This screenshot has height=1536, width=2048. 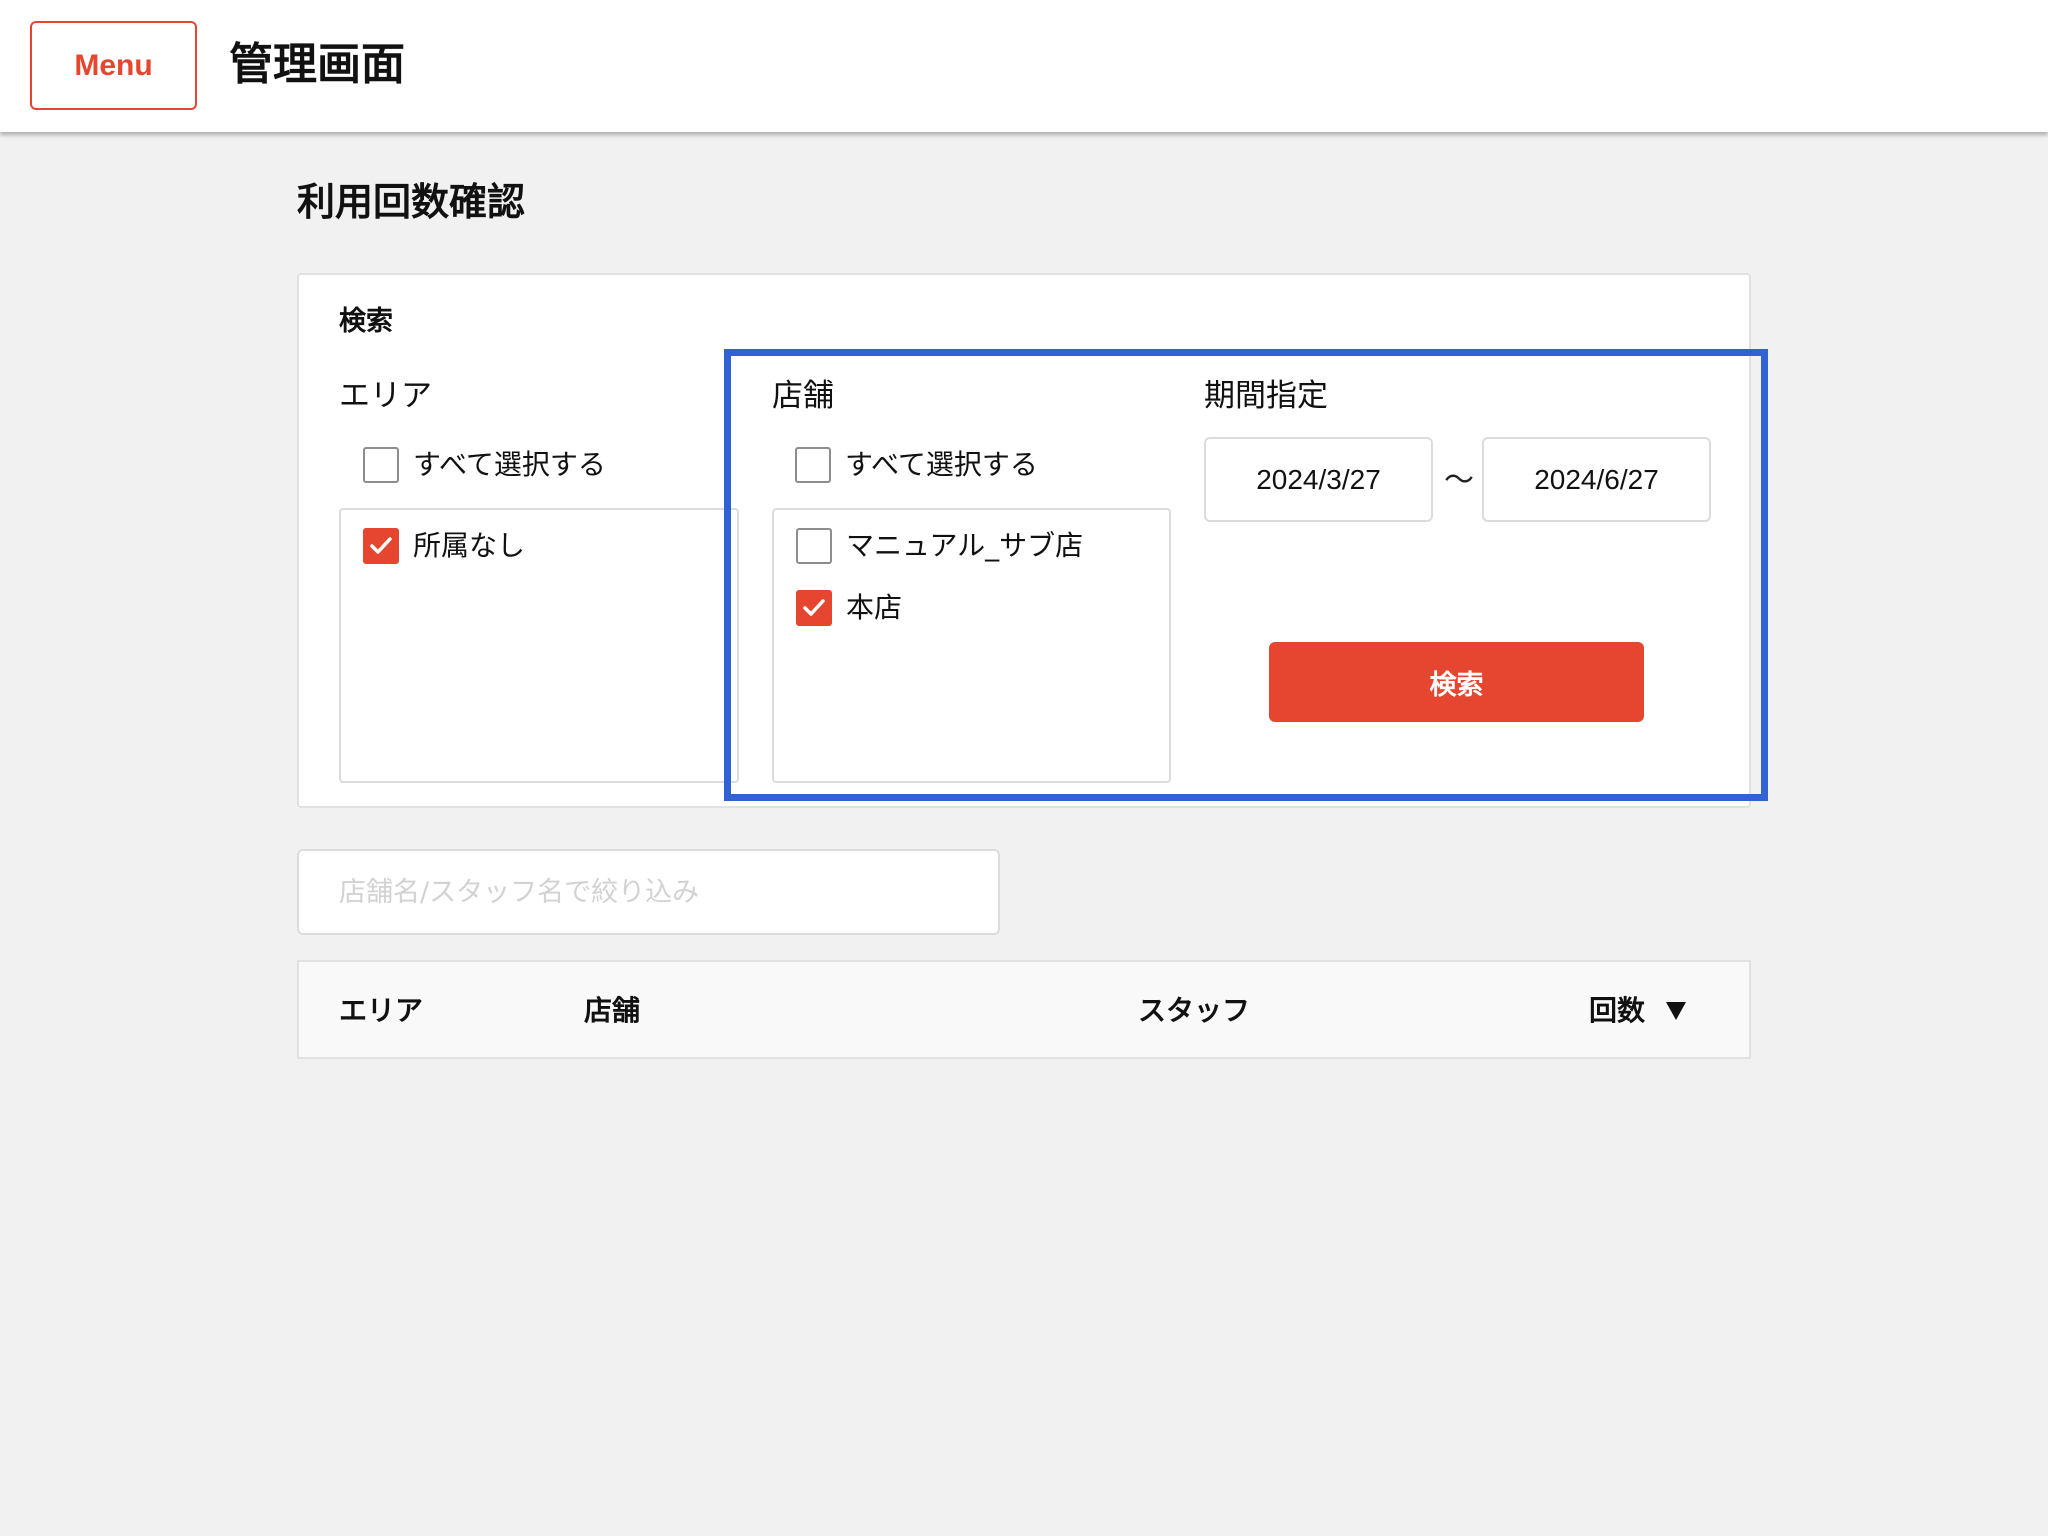 What do you see at coordinates (1318, 479) in the screenshot?
I see `start-date-input` at bounding box center [1318, 479].